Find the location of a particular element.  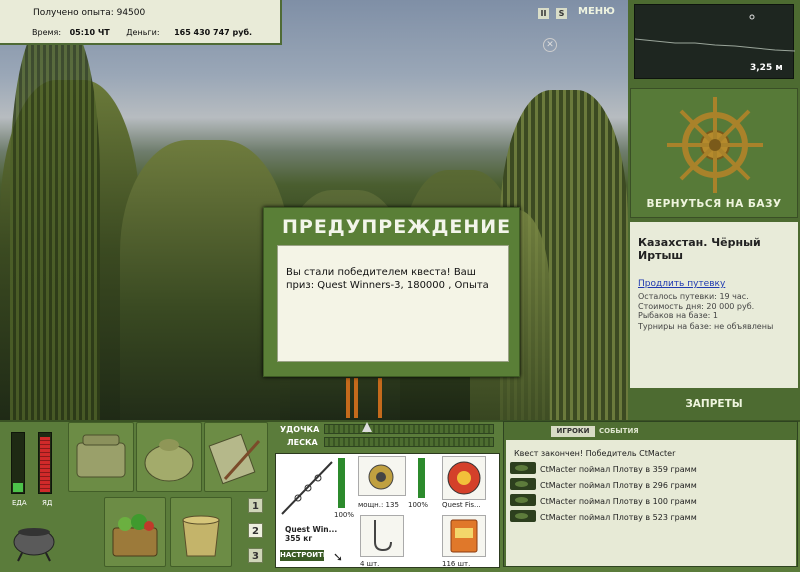

poison-gauge is located at coordinates (45, 463).